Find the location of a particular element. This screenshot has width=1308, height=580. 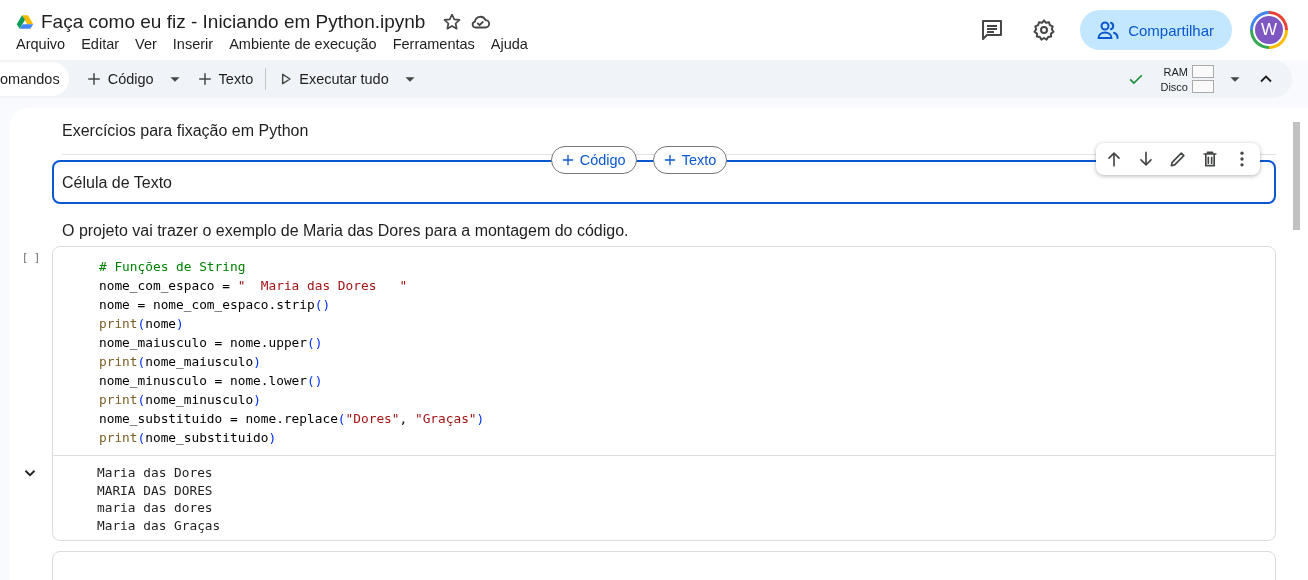

share-button: Compartilhar is located at coordinates (1156, 30).